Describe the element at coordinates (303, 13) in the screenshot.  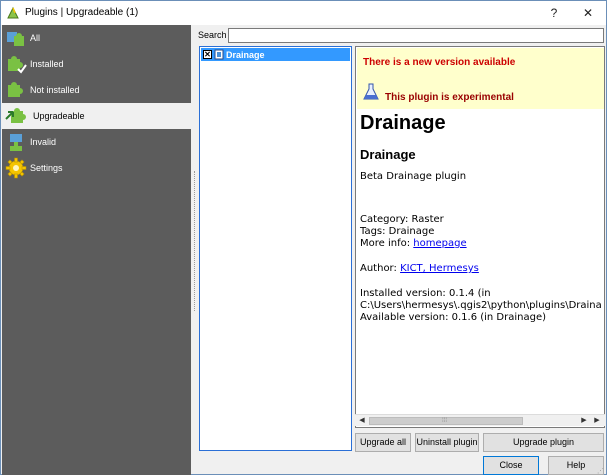
I see `title-bar: Plugins | Upgradeable (1) ? ✕` at that location.